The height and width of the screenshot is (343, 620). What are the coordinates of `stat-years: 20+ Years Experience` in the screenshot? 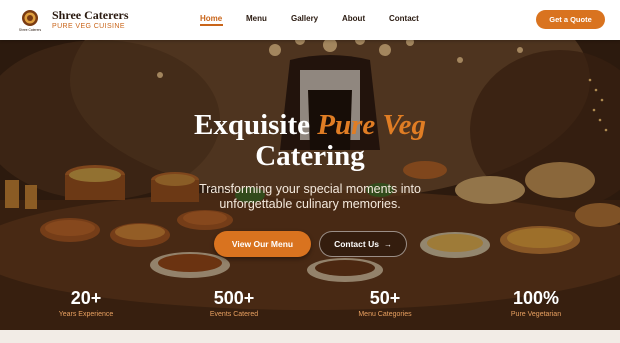 It's located at (86, 304).